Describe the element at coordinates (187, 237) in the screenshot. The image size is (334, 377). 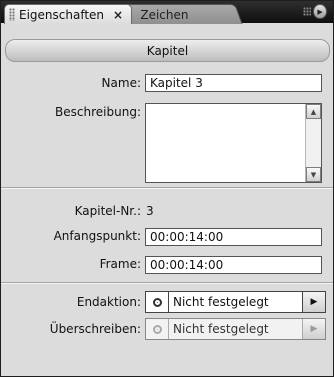
I see `start-point-value: 00:00:14:00` at that location.